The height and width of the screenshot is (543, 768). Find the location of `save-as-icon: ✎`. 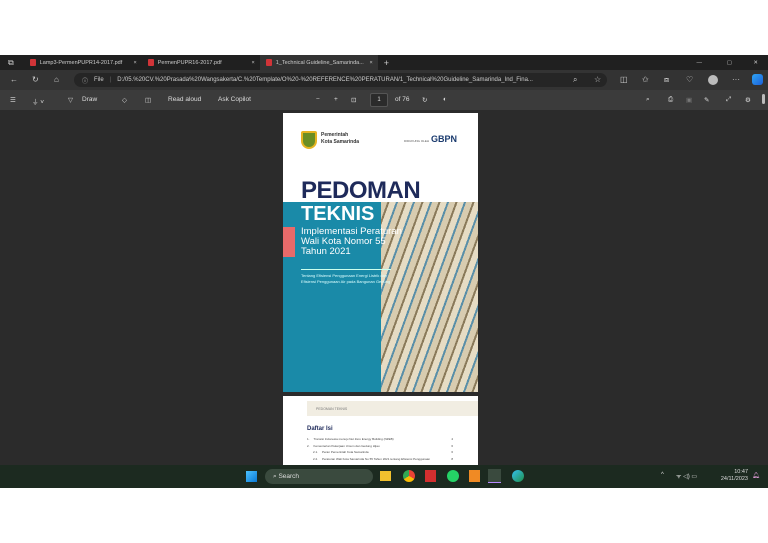

save-as-icon: ✎ is located at coordinates (706, 100).